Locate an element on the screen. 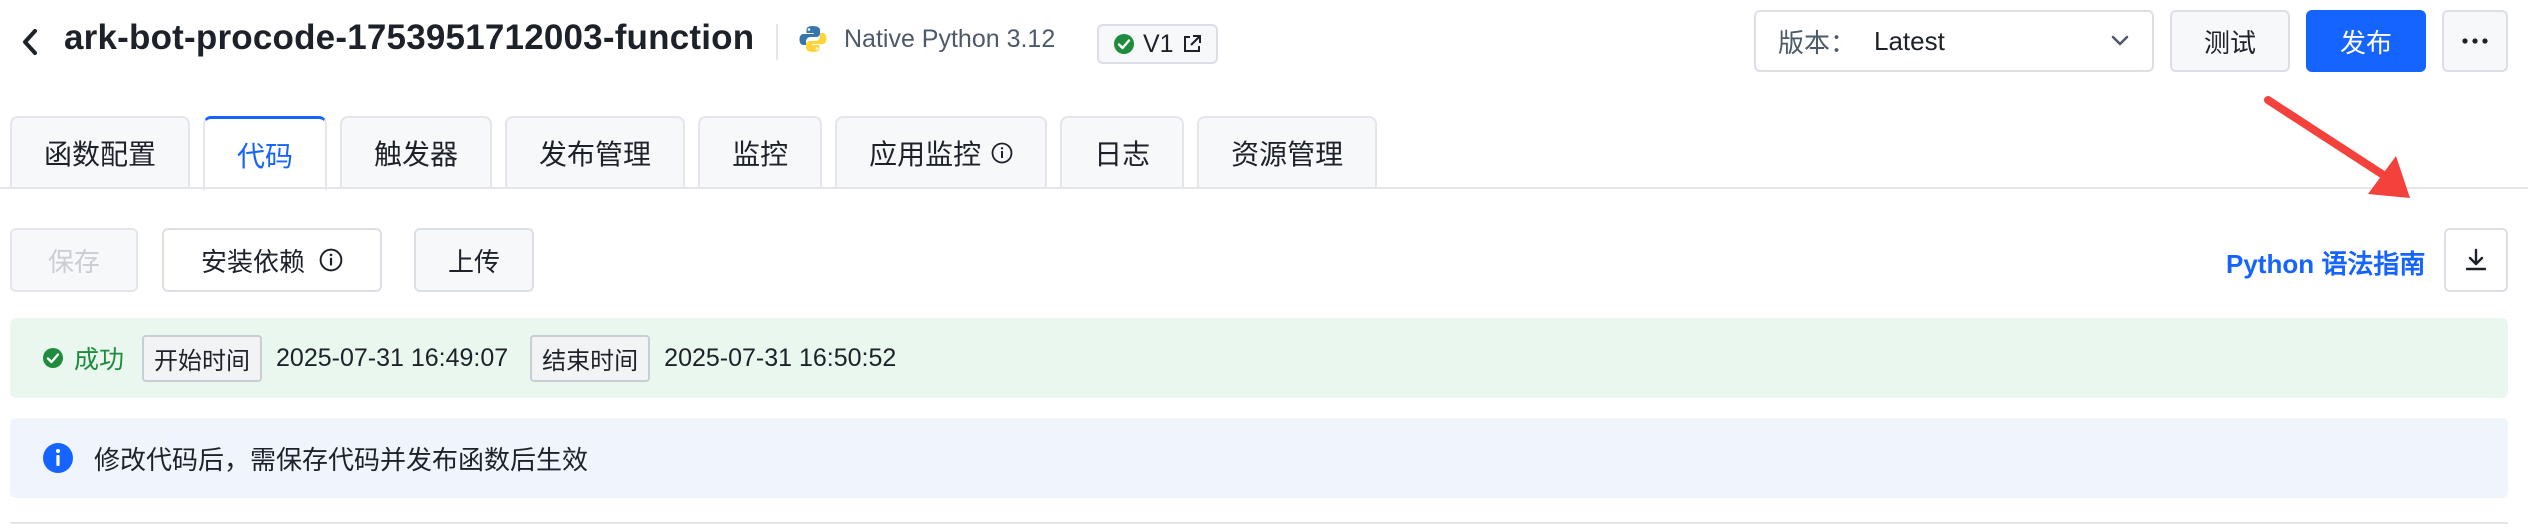 This screenshot has width=2528, height=528. info-message: 修改代码后，需保存代码并发布函数后生效 is located at coordinates (341, 459).